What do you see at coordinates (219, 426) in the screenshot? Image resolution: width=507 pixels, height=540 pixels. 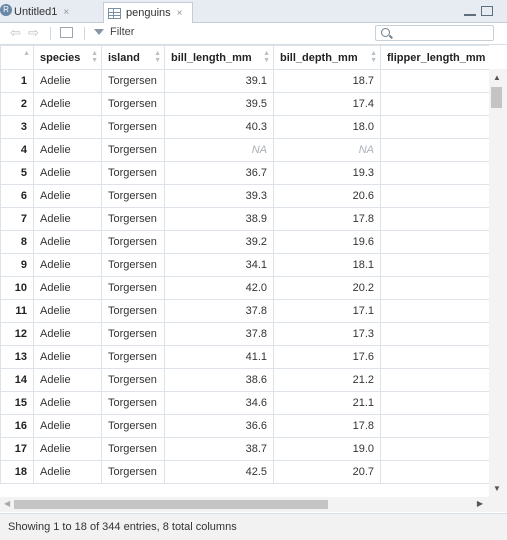 I see `bill-length-cell: 36.6` at bounding box center [219, 426].